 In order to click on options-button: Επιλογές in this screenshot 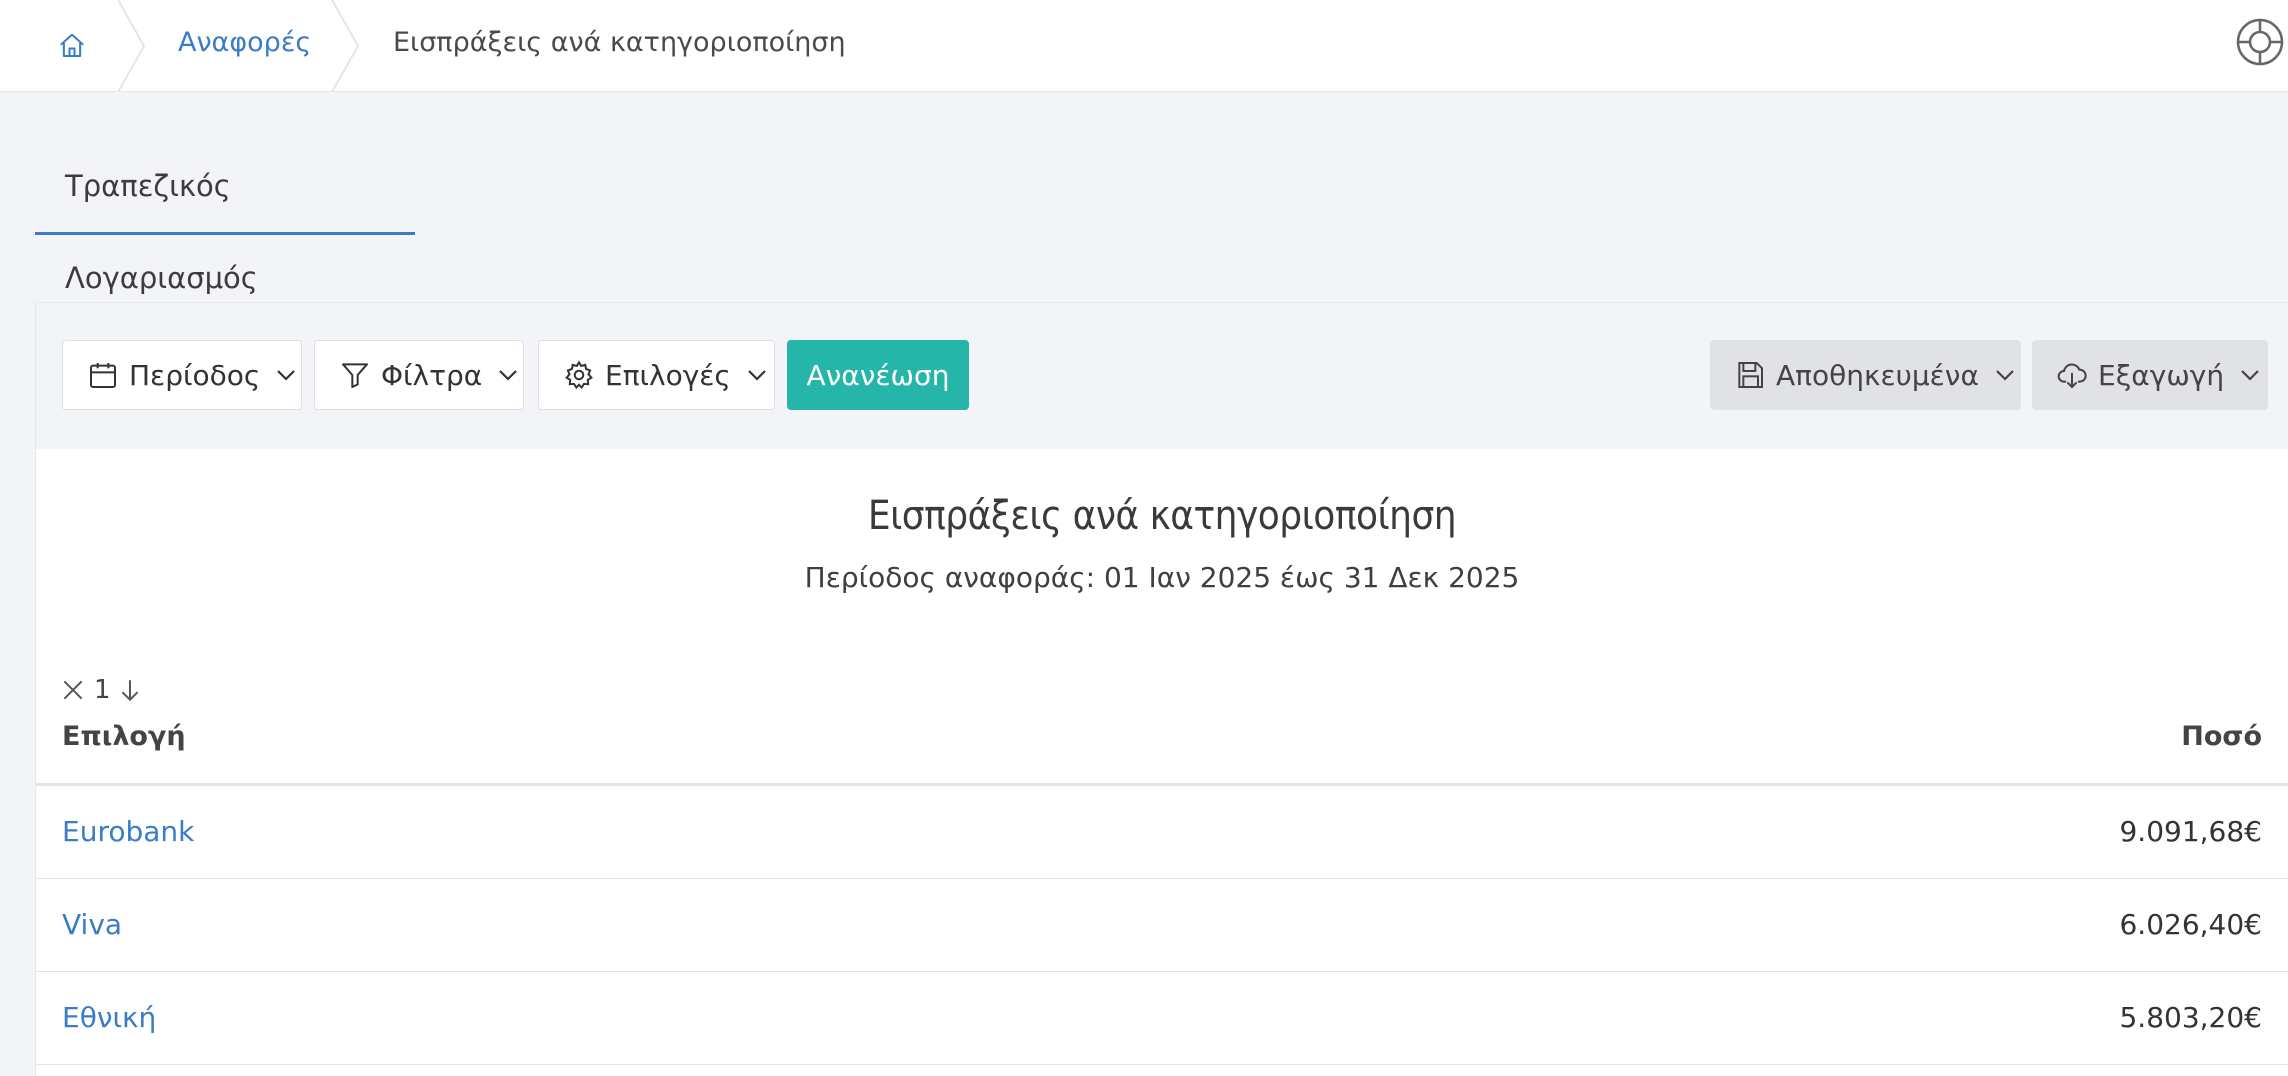, I will do `click(656, 375)`.